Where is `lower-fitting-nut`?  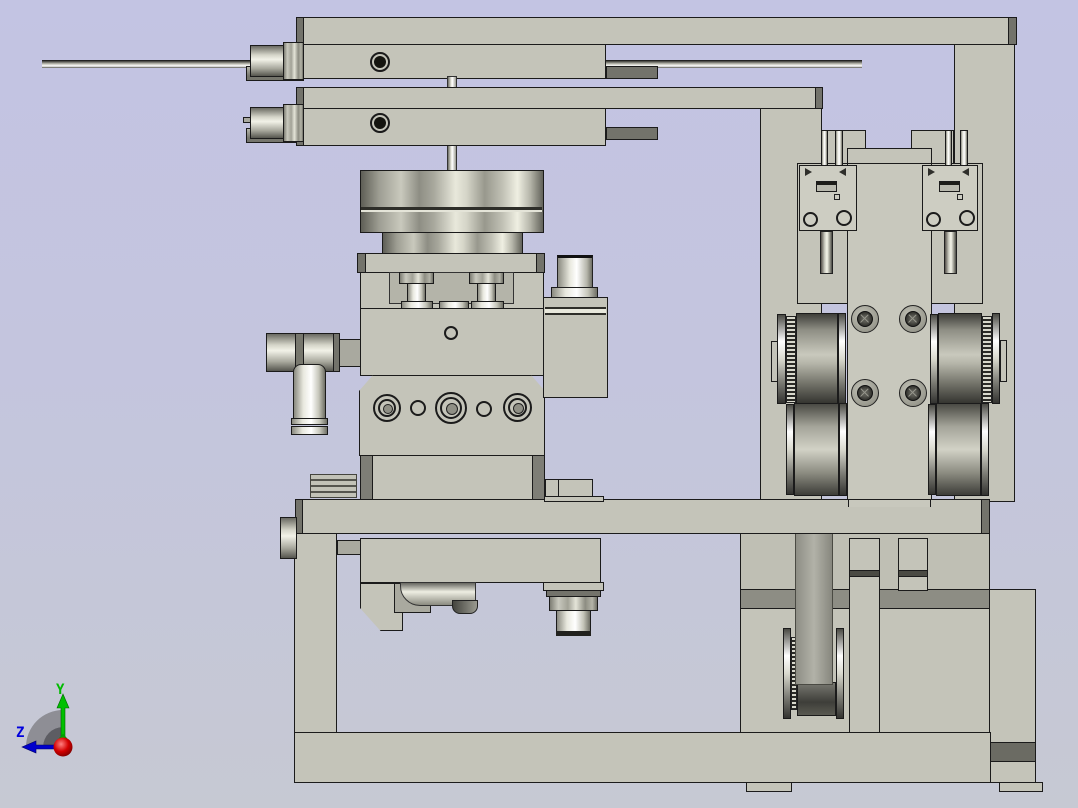
lower-fitting-nut is located at coordinates (293, 123).